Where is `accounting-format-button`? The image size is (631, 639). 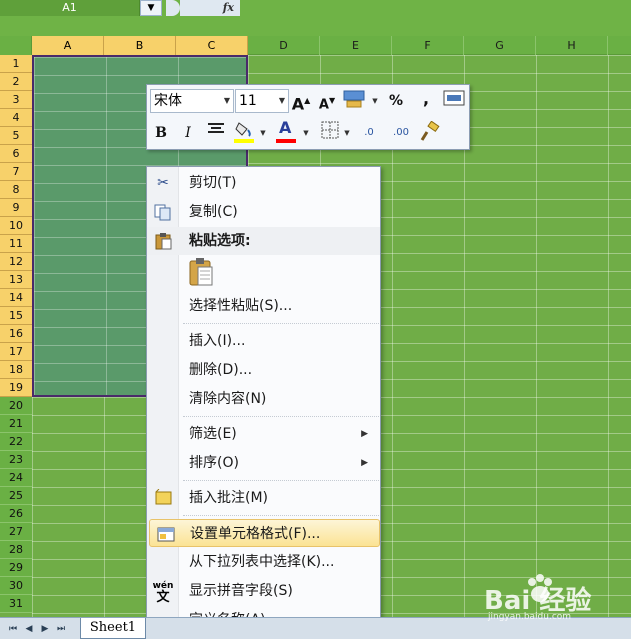
accounting-format-button is located at coordinates (354, 101).